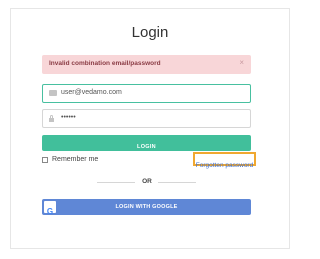  What do you see at coordinates (91, 92) in the screenshot?
I see `email-value: user@vedamo.com` at bounding box center [91, 92].